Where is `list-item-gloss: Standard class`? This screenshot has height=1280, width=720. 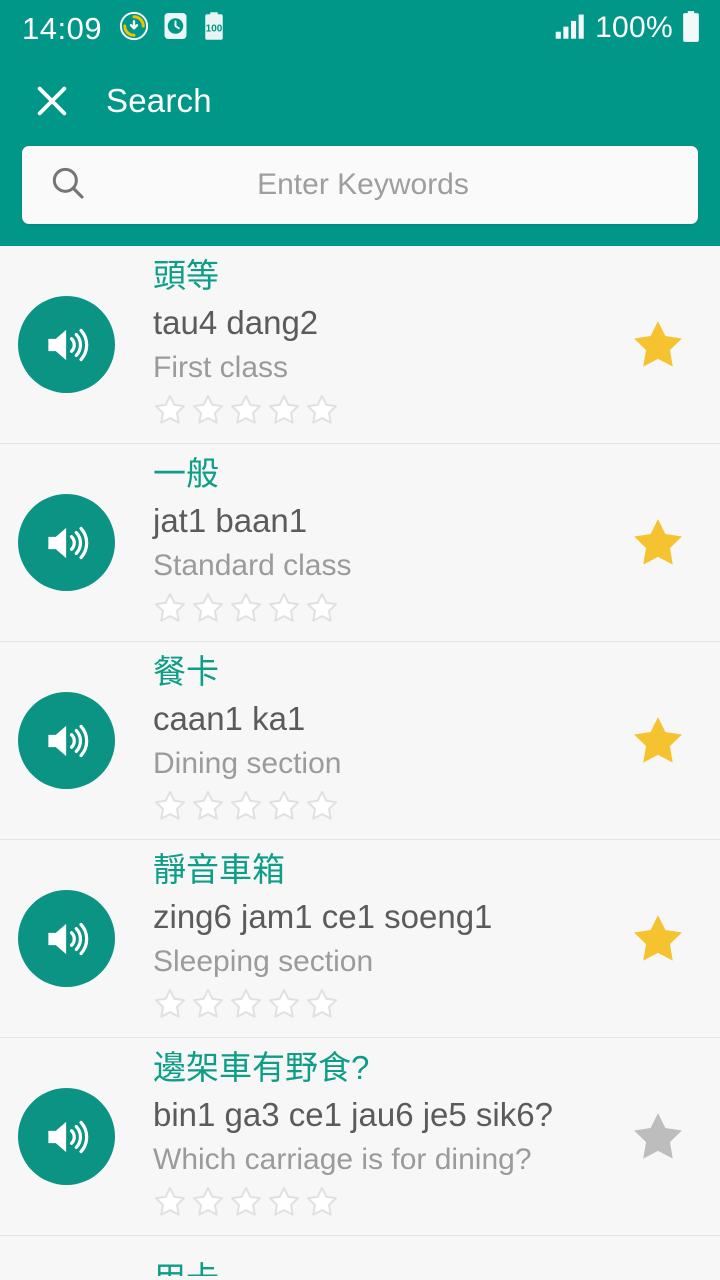
list-item-gloss: Standard class is located at coordinates (252, 565).